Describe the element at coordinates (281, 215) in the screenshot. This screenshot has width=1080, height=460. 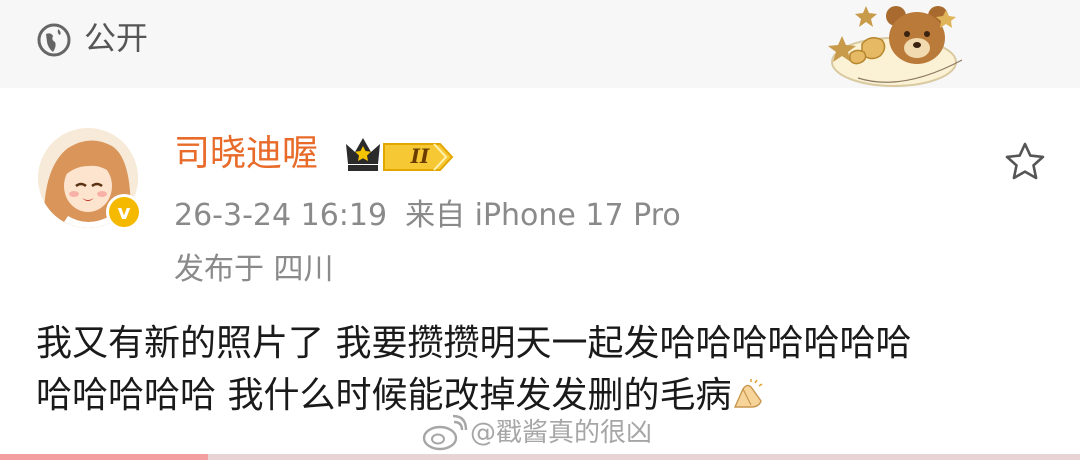
I see `post-timestamp: 26-3-24 16:19` at that location.